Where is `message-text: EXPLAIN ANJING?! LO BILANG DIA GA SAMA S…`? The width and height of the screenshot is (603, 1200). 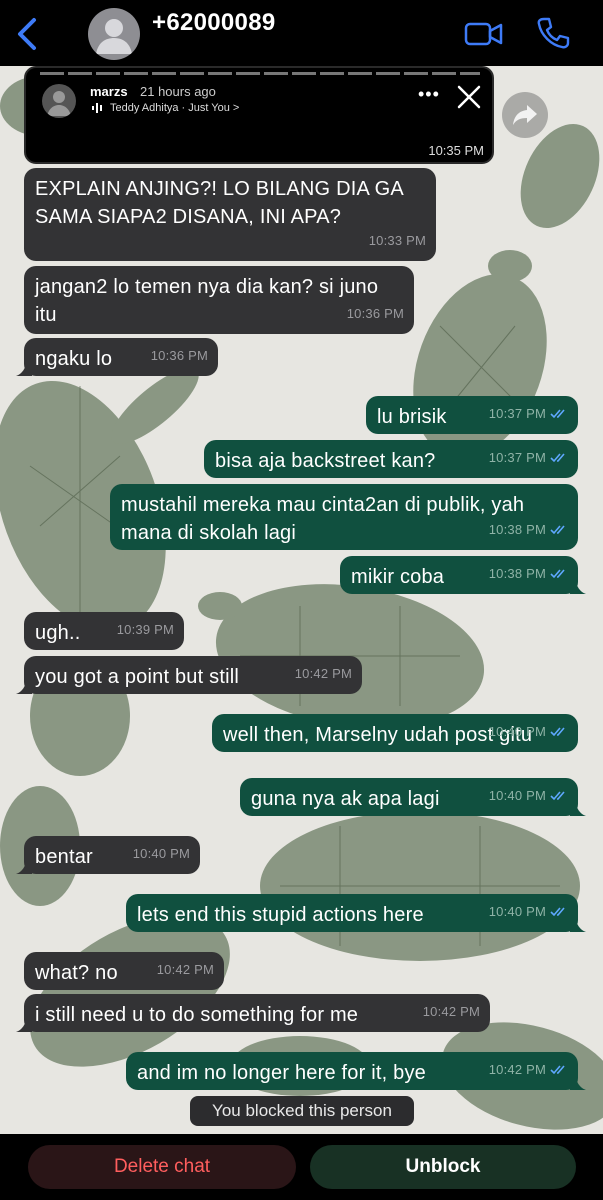
message-text: EXPLAIN ANJING?! LO BILANG DIA GA SAMA S… is located at coordinates (219, 203).